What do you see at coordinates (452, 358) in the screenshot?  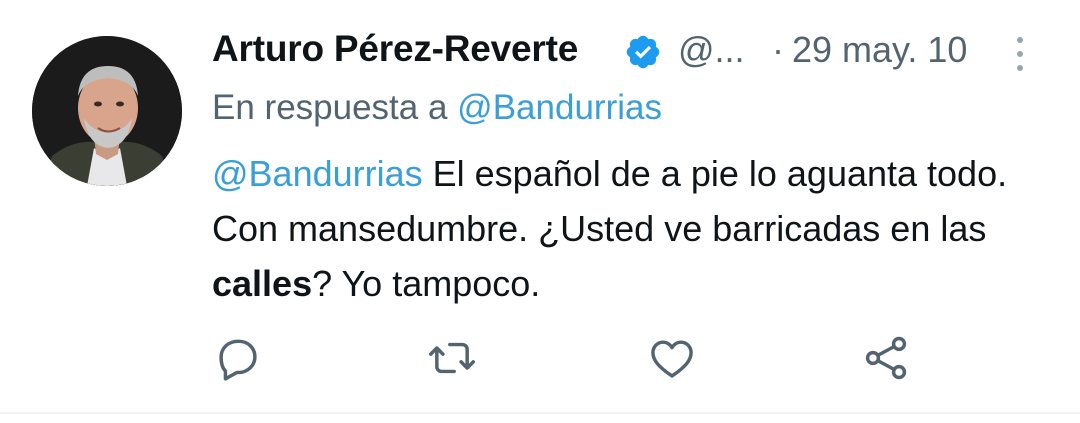 I see `retweet-icon` at bounding box center [452, 358].